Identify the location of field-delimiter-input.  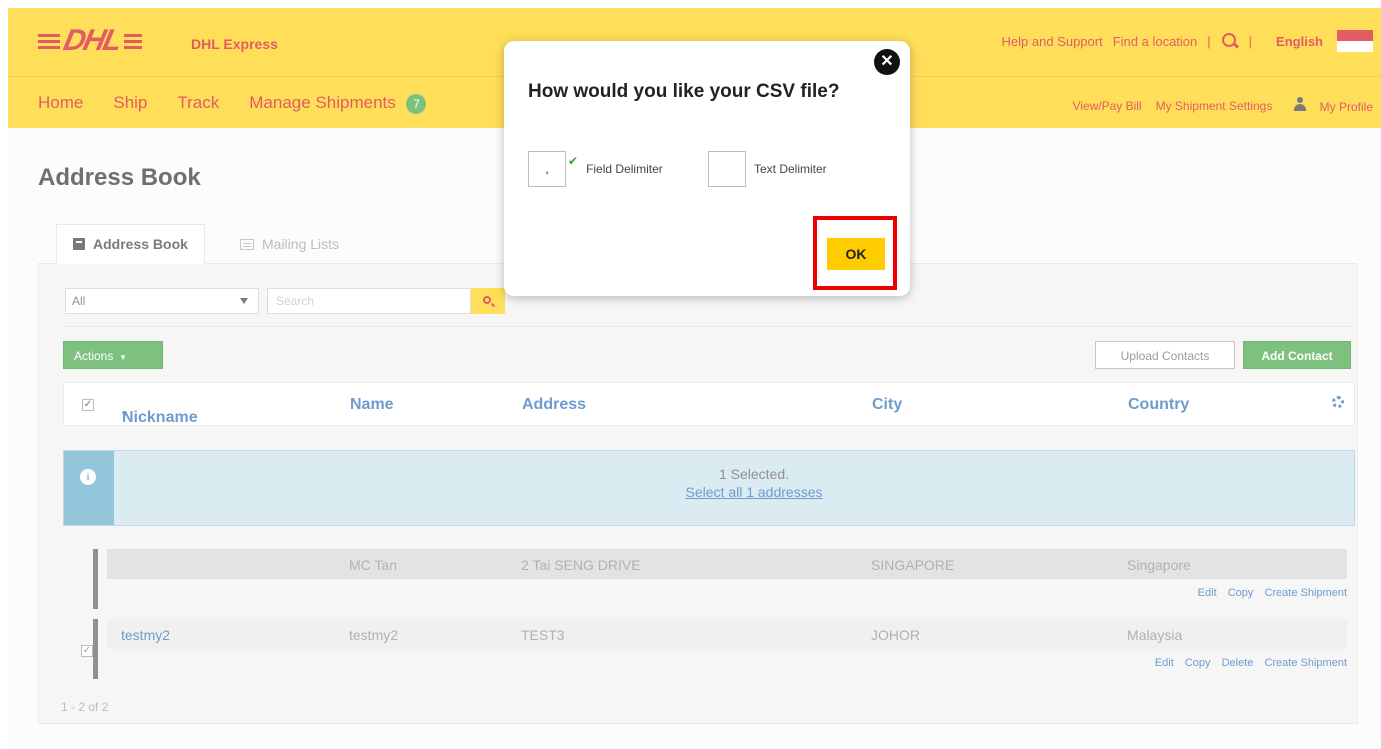
(547, 169).